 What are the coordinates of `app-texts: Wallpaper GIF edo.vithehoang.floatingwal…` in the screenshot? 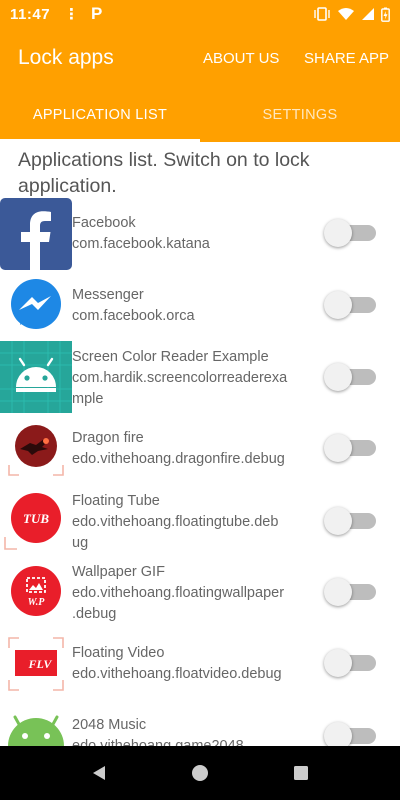 It's located at (194, 593).